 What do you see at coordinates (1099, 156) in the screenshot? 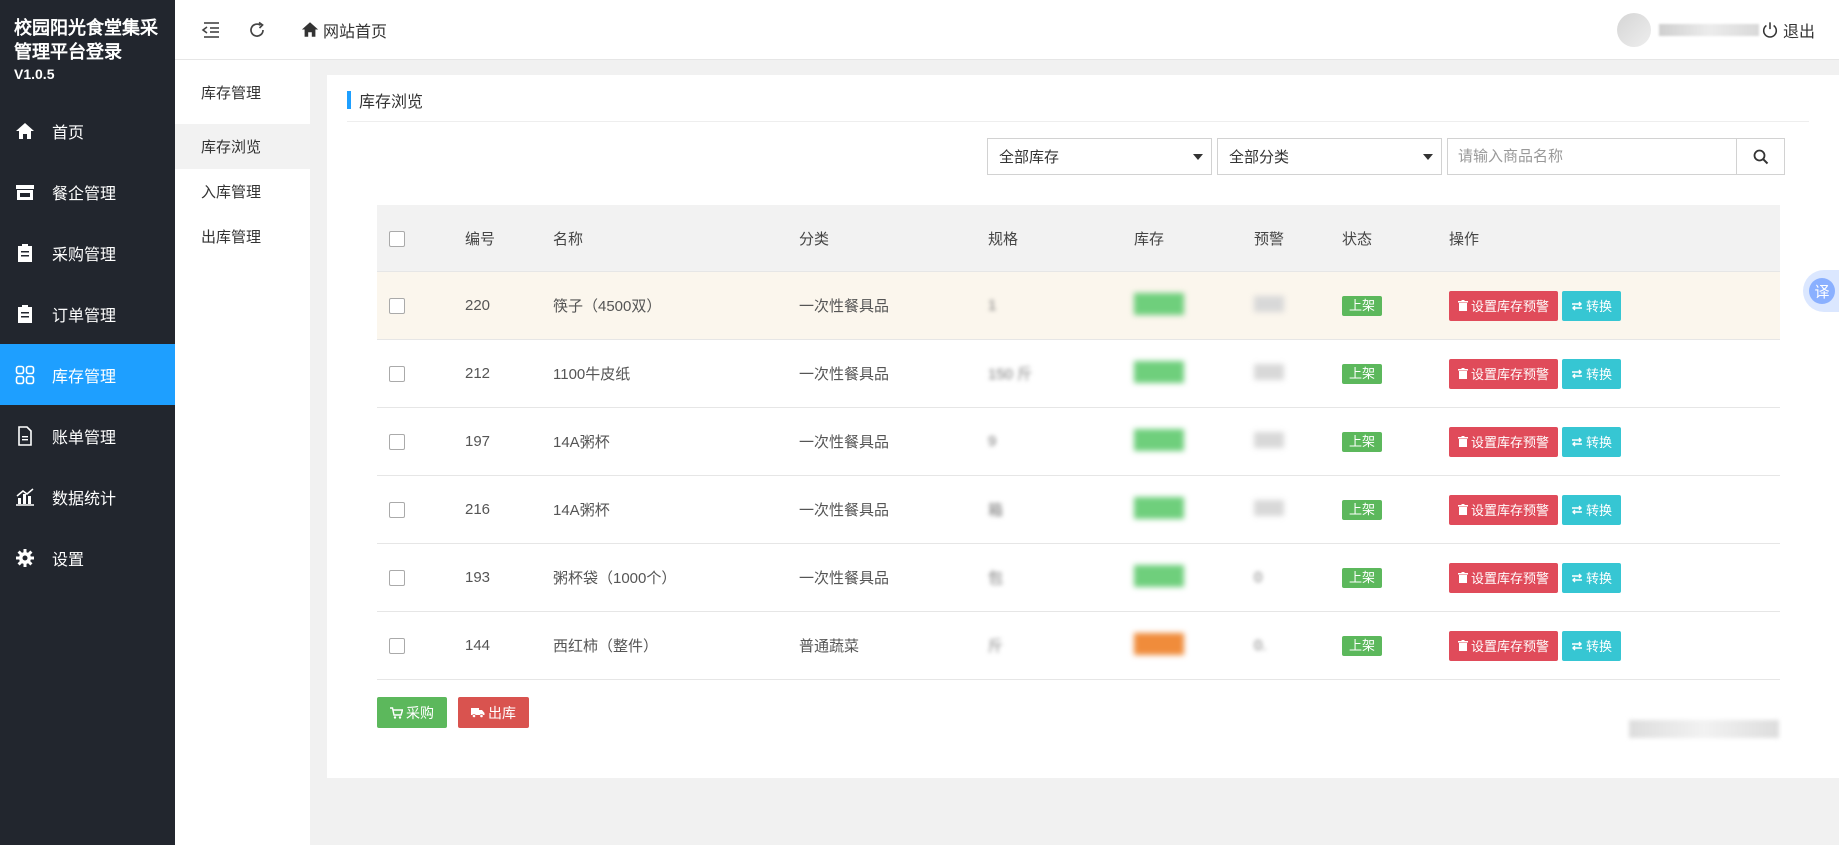
I see `stock-filter-select: 全部库存` at bounding box center [1099, 156].